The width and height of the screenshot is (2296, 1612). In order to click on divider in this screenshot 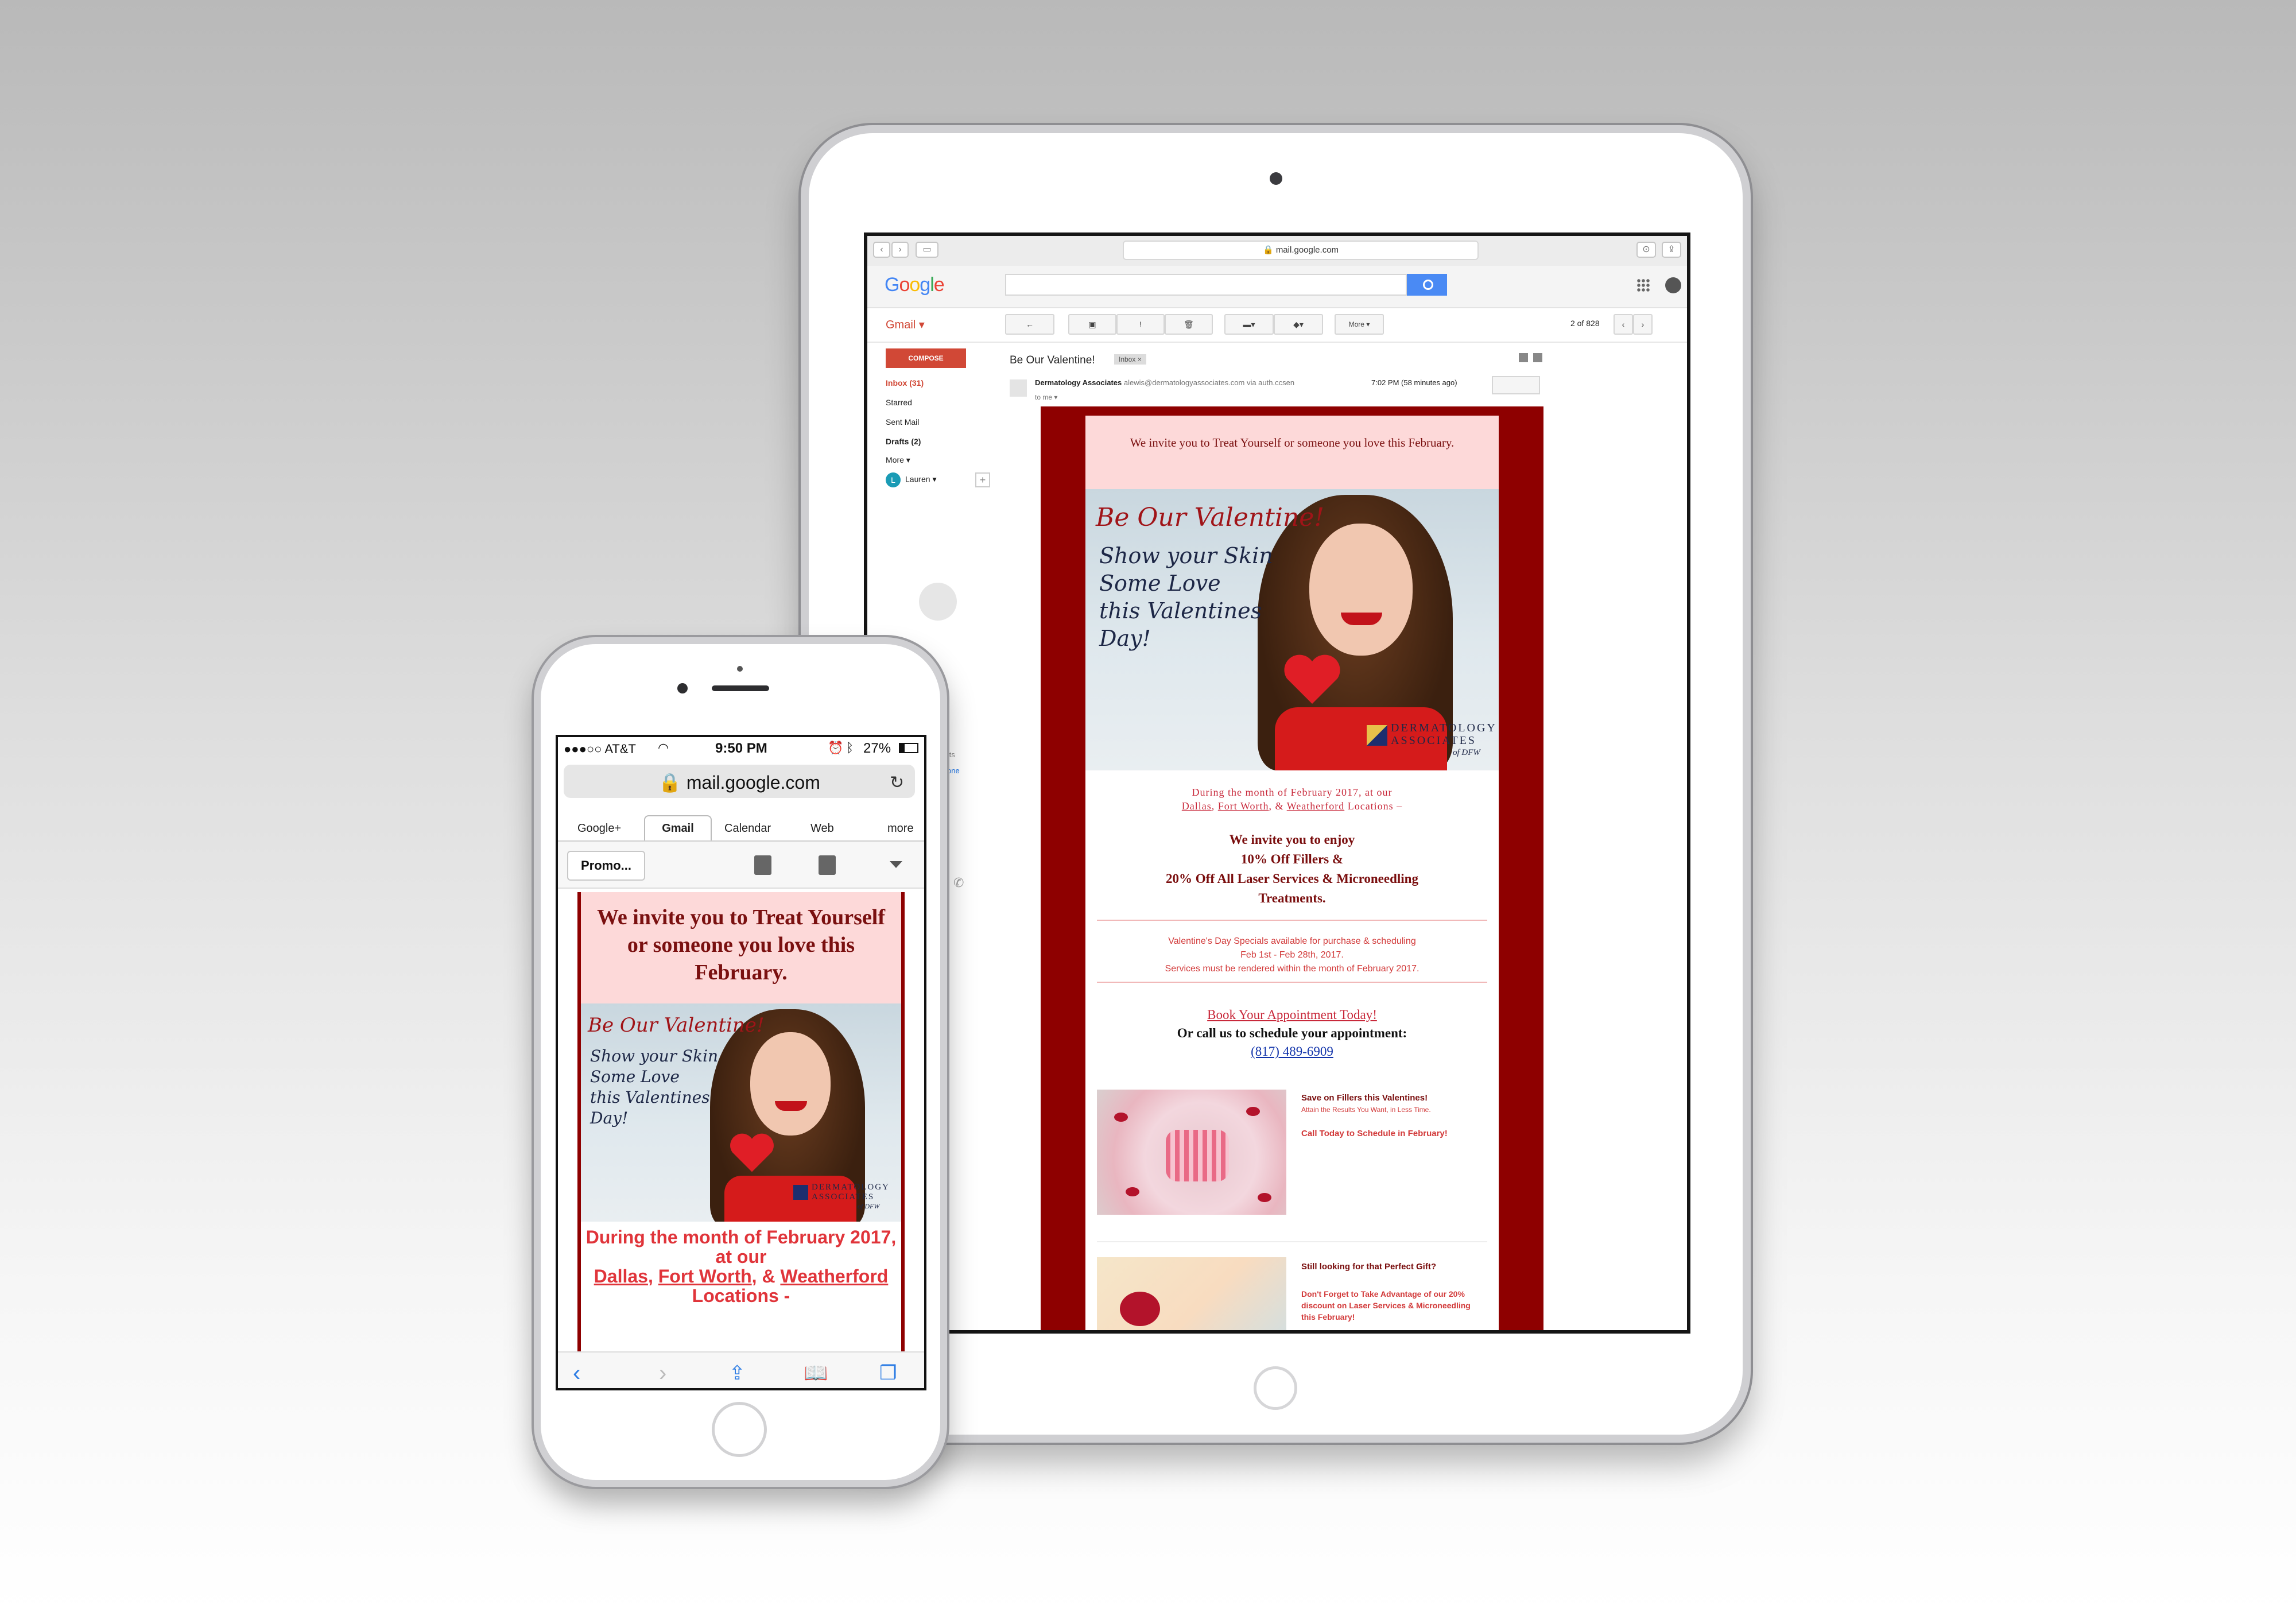, I will do `click(1292, 982)`.